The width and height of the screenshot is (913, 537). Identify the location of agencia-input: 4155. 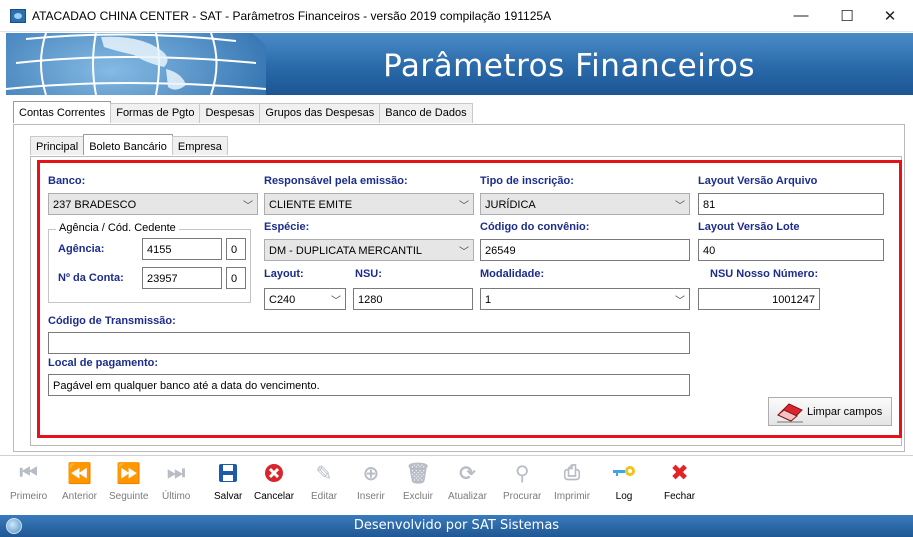
(182, 249).